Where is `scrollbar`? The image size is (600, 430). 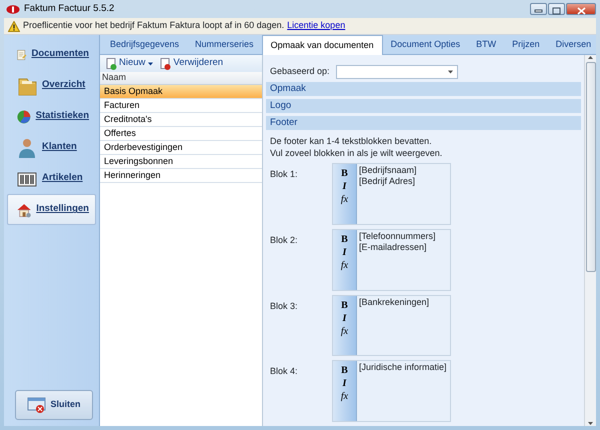
scrollbar is located at coordinates (590, 240).